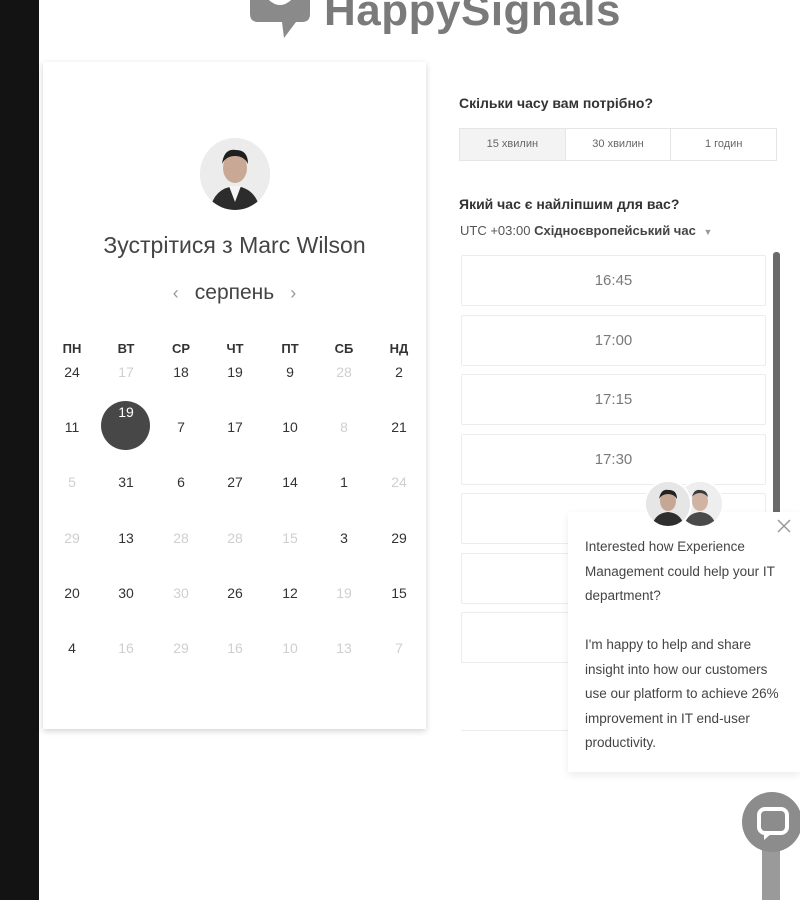 This screenshot has width=800, height=900. Describe the element at coordinates (293, 293) in the screenshot. I see `next-month-icon: ›` at that location.